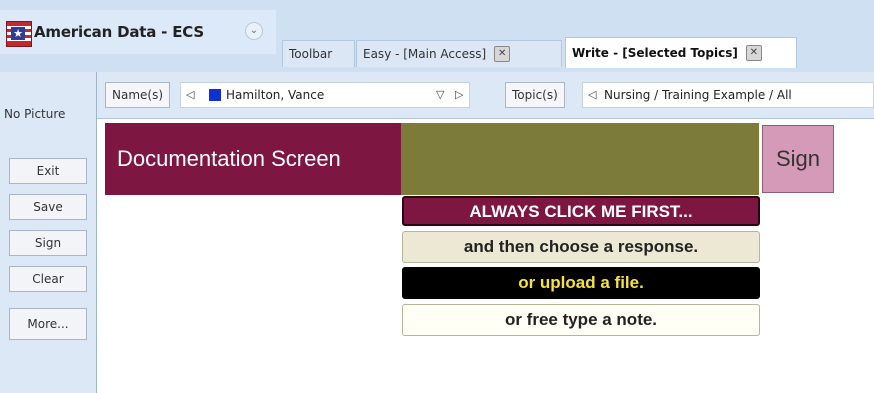 This screenshot has height=393, width=874. Describe the element at coordinates (459, 95) in the screenshot. I see `next-name-icon: ▷` at that location.